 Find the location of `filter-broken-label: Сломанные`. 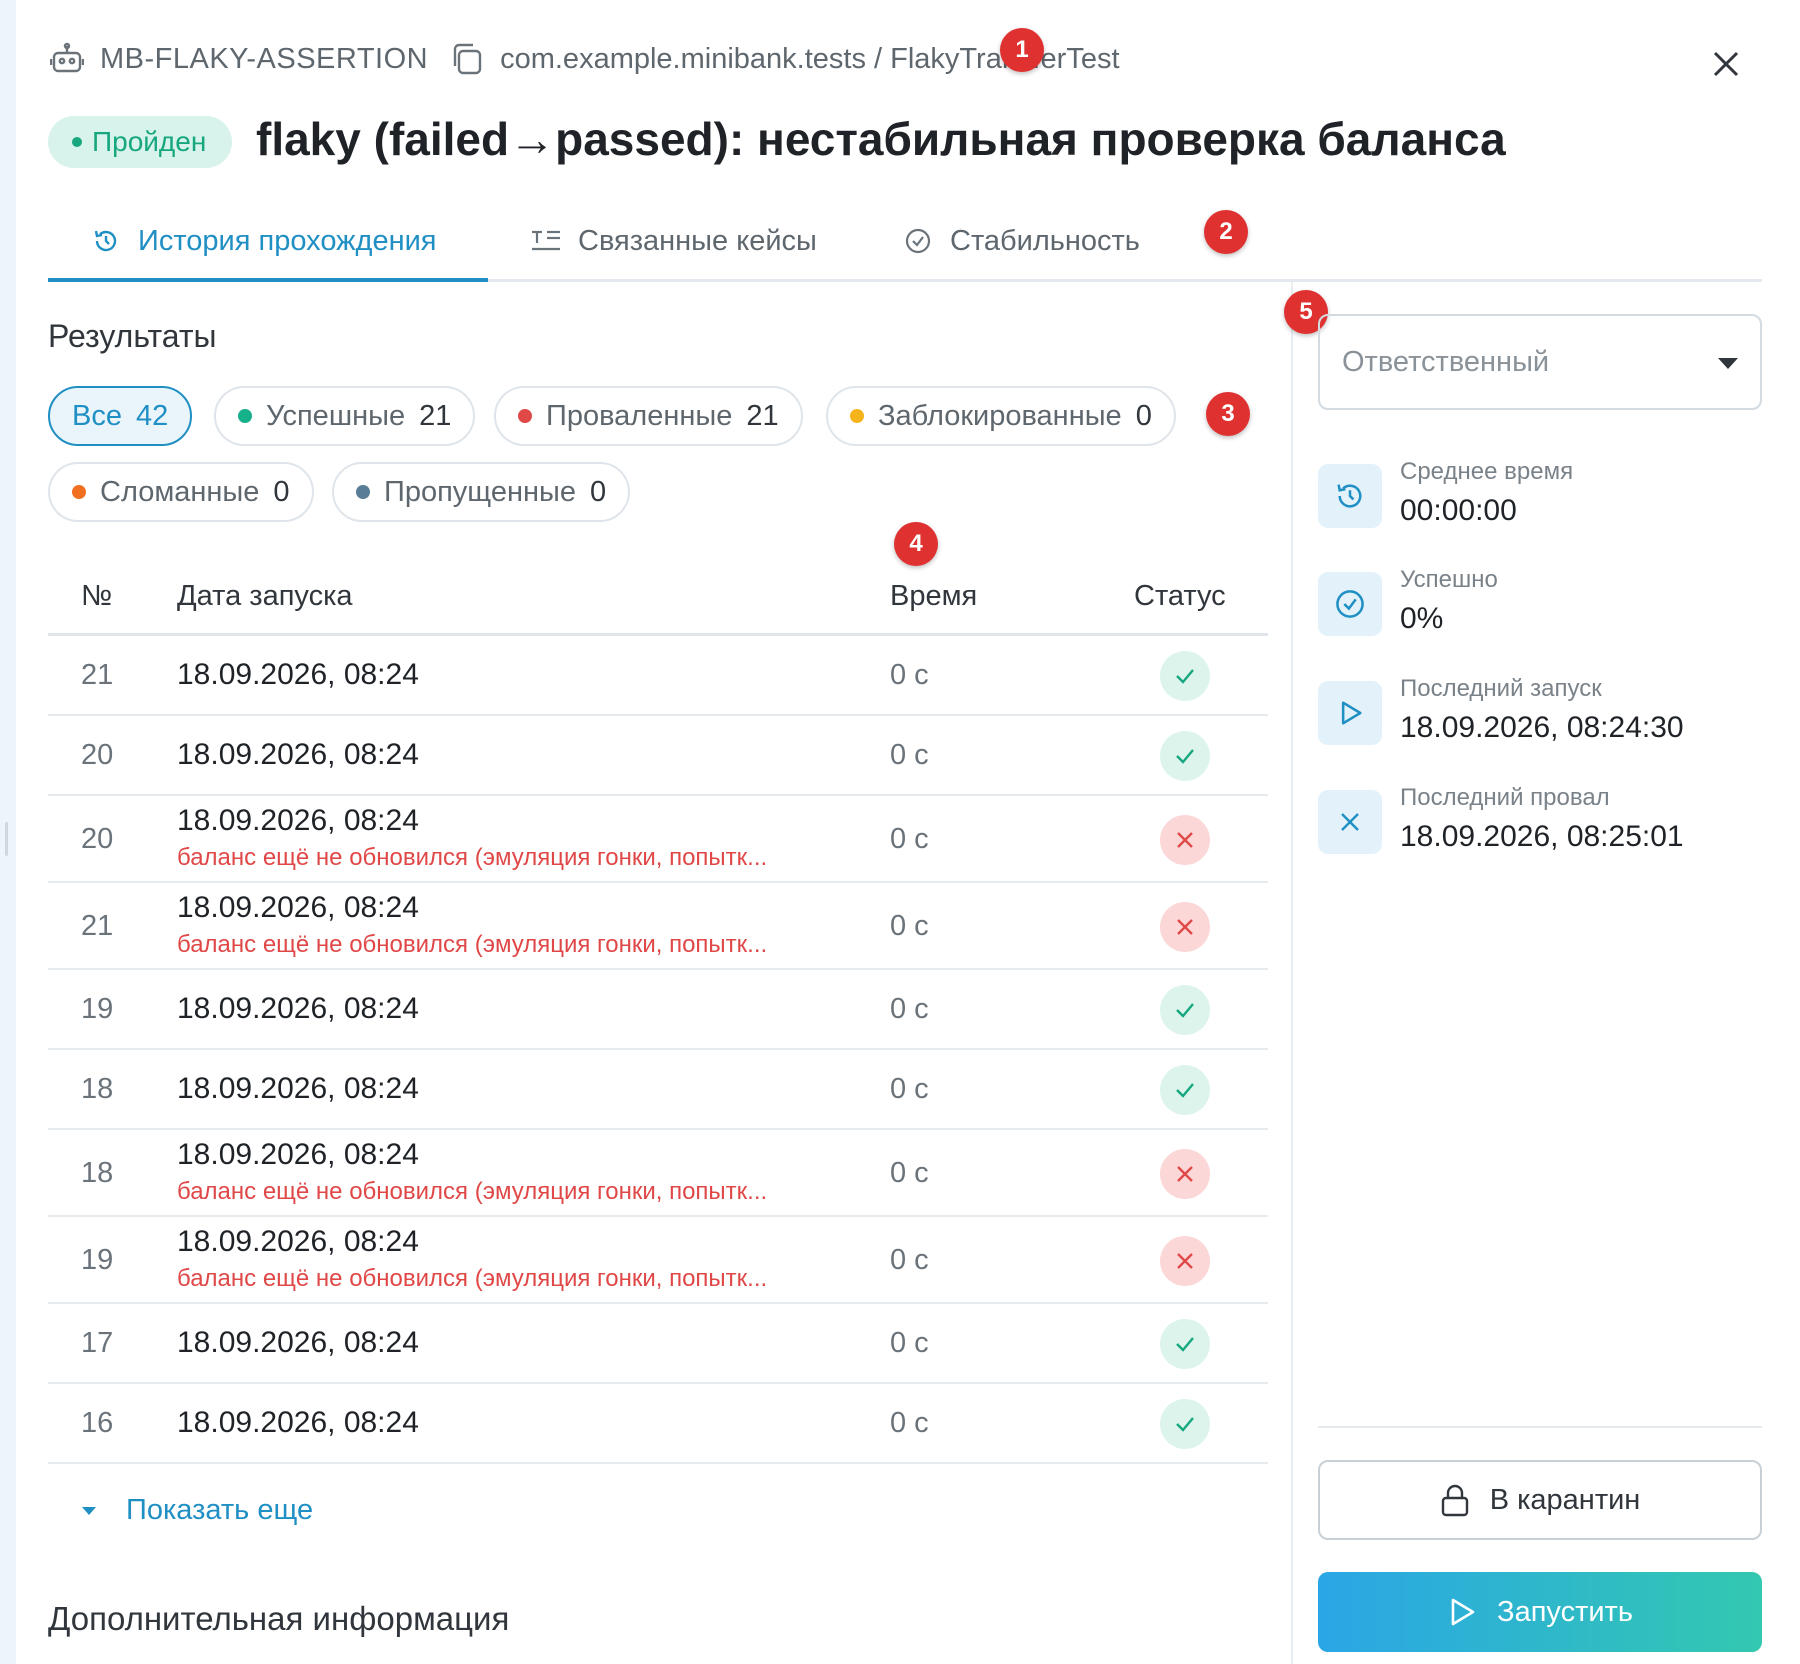

filter-broken-label: Сломанные is located at coordinates (180, 491).